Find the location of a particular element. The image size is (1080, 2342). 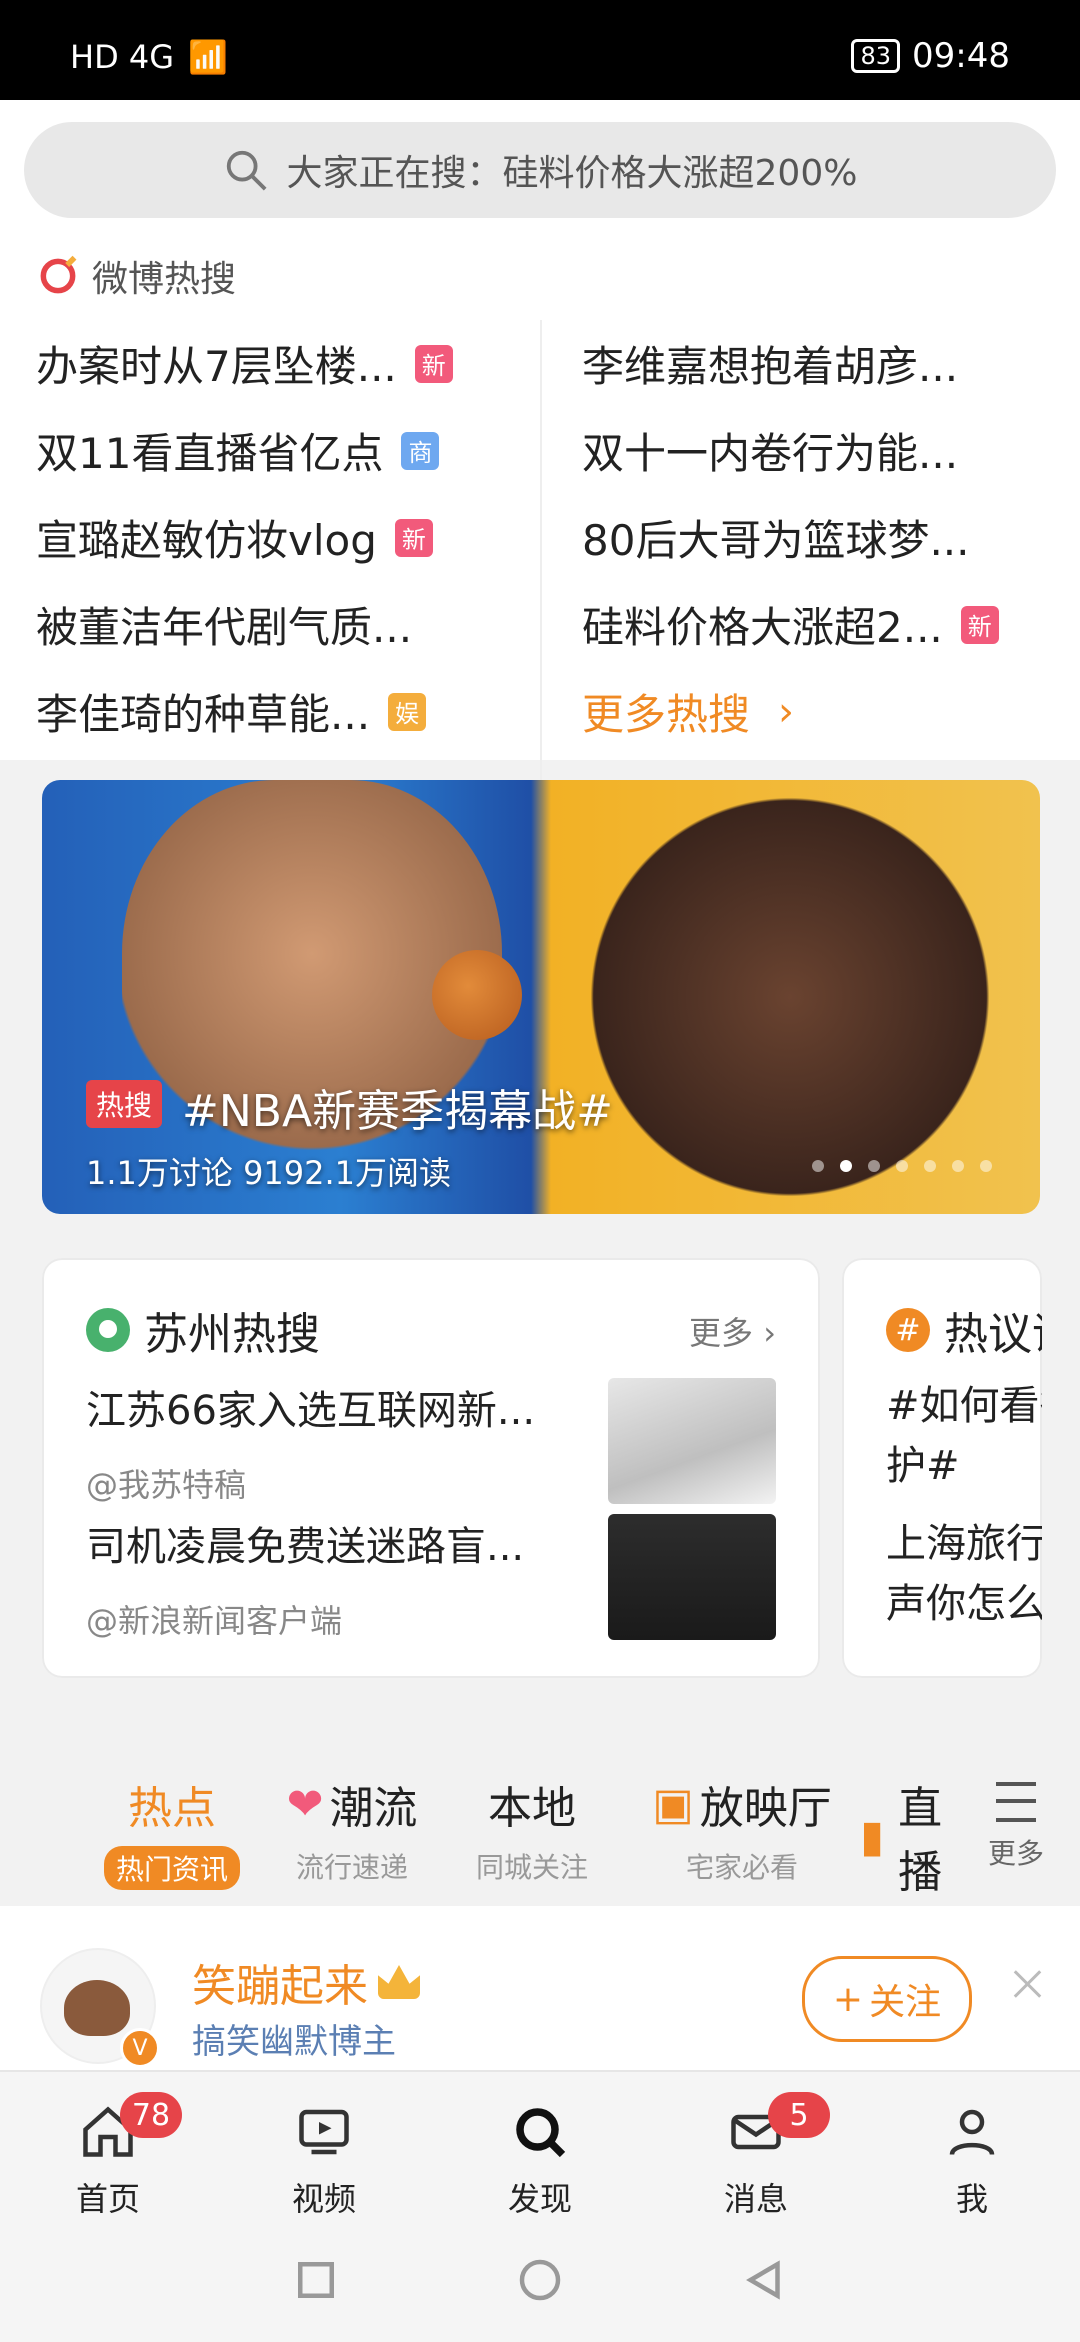

banner-title: #NBA新赛季揭幕战# is located at coordinates (397, 1111).